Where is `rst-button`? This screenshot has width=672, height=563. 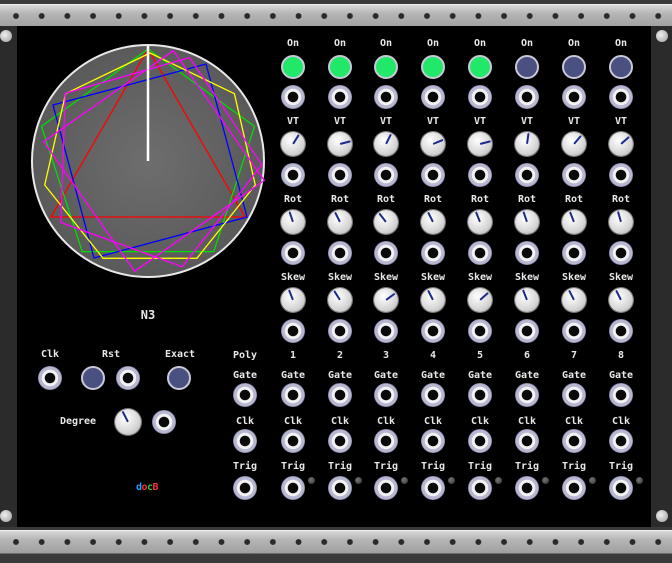 rst-button is located at coordinates (93, 378).